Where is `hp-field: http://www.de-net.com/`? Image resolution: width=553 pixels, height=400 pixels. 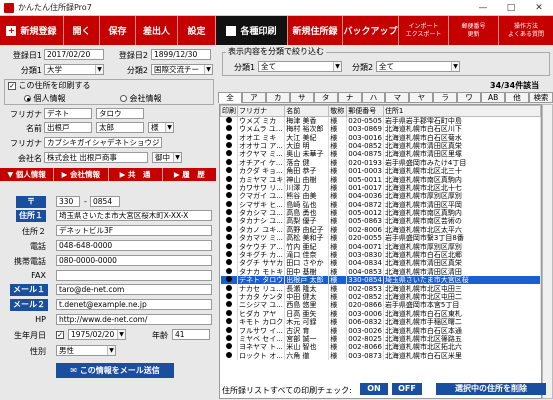 hp-field: http://www.de-net.com/ is located at coordinates (134, 319).